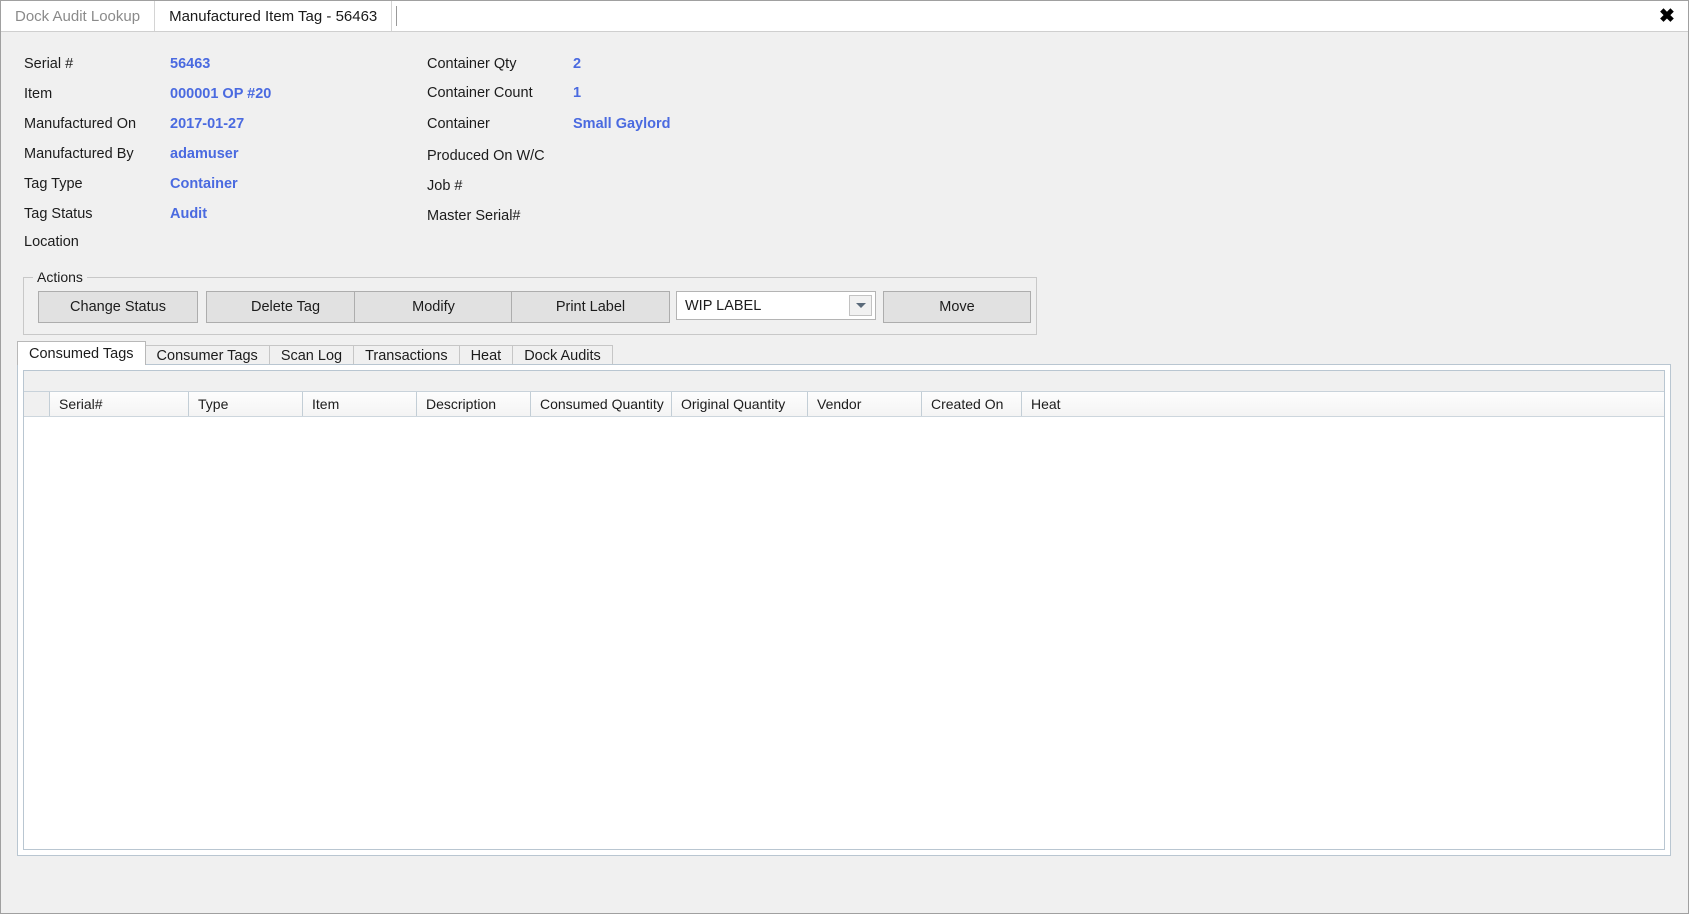 The height and width of the screenshot is (914, 1689). I want to click on window-tab-manufactured-item-tag: Manufactured Item Tag - 56463, so click(273, 16).